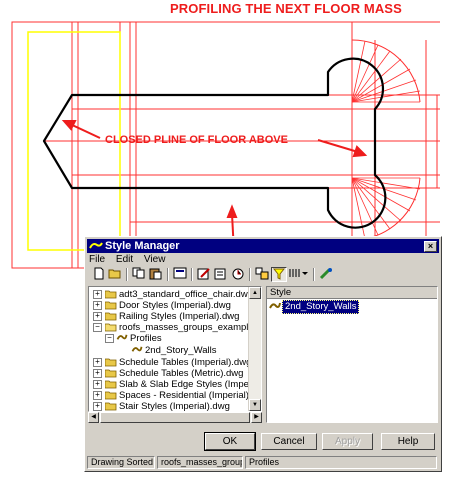 This screenshot has height=479, width=450. What do you see at coordinates (115, 274) in the screenshot?
I see `open-icon` at bounding box center [115, 274].